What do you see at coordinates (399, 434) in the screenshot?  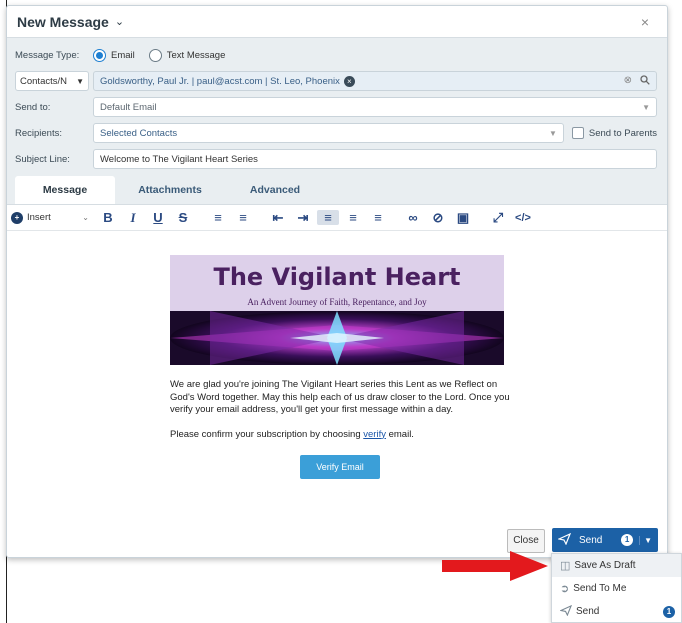 I see `paragraph-2-text-after: email.` at bounding box center [399, 434].